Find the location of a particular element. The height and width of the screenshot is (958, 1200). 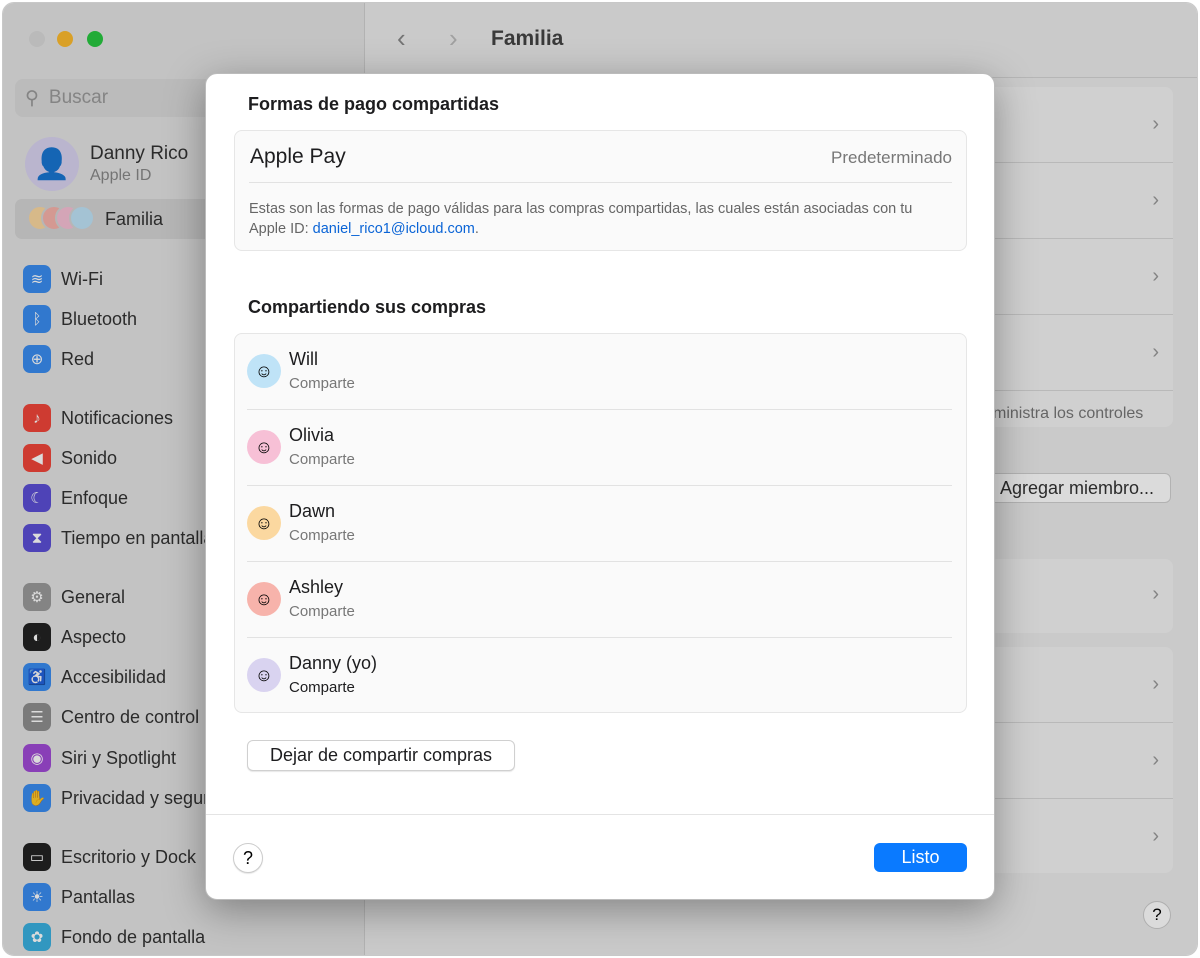

help-button: ? is located at coordinates (248, 858).